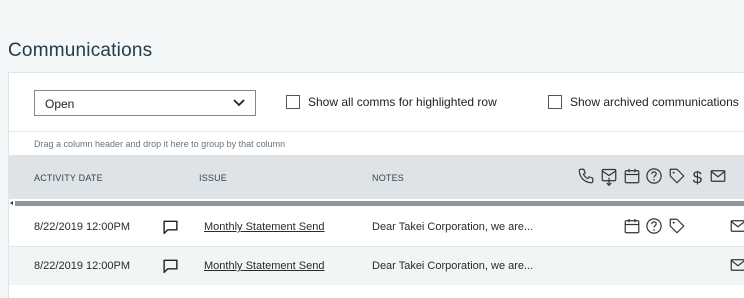  I want to click on horizontal-scrollbar, so click(376, 203).